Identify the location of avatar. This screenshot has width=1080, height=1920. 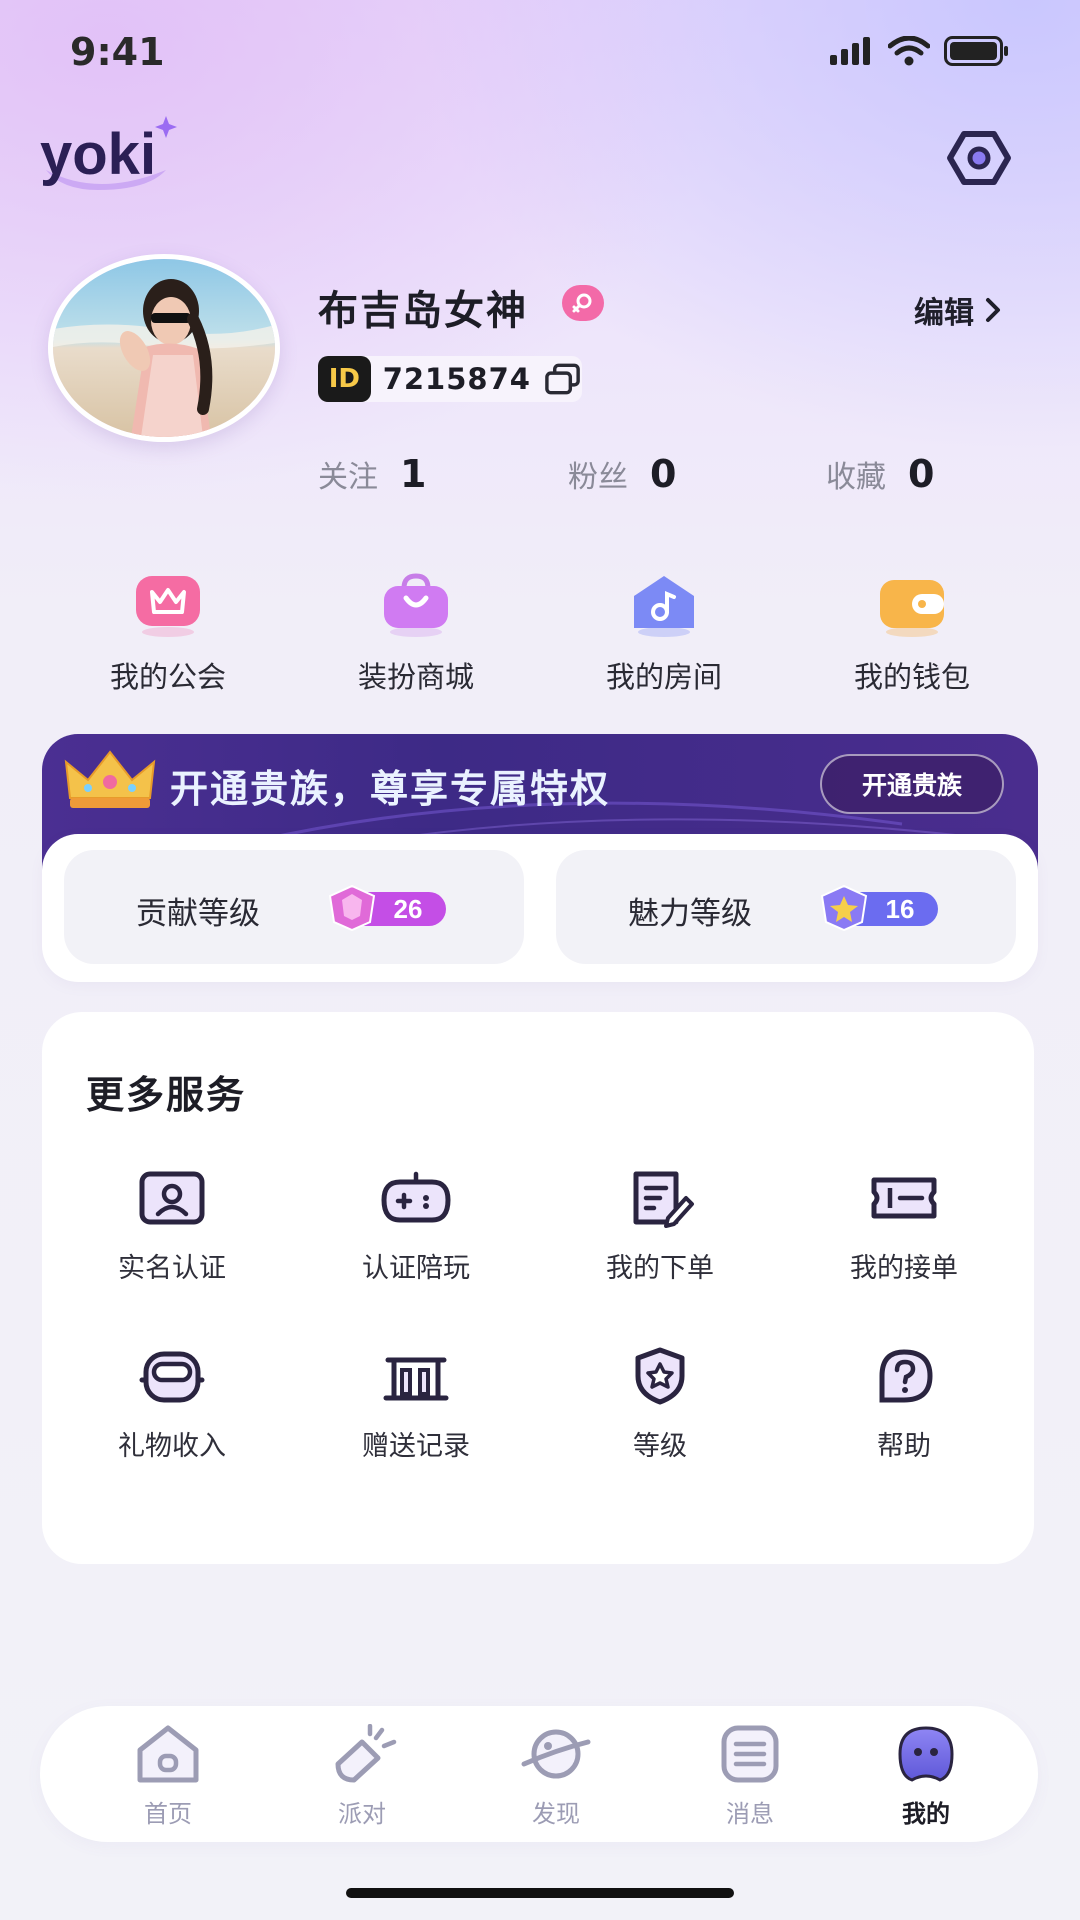
(164, 348).